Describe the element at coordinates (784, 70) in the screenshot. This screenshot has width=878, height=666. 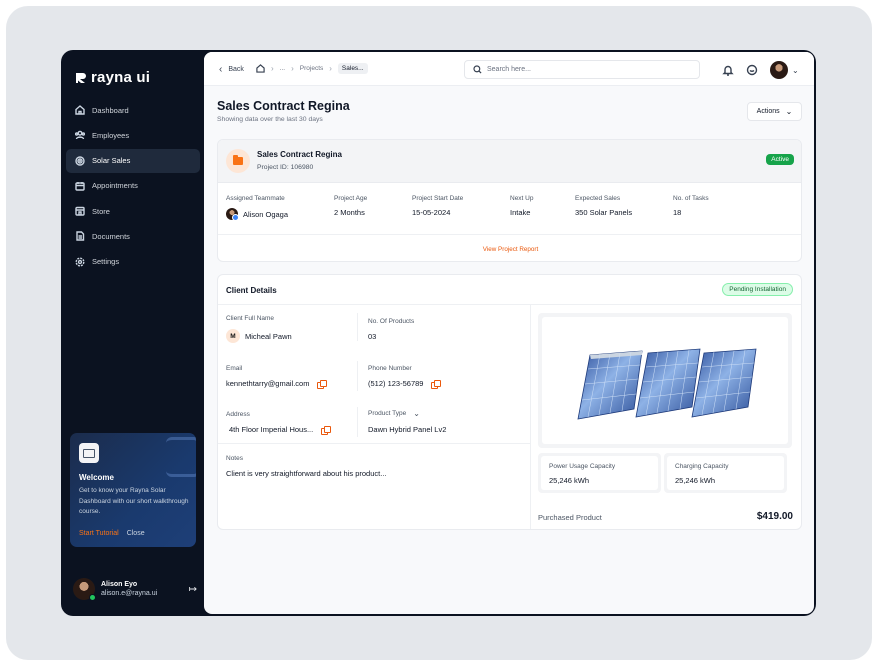
I see `profile-menu: ⌄` at that location.